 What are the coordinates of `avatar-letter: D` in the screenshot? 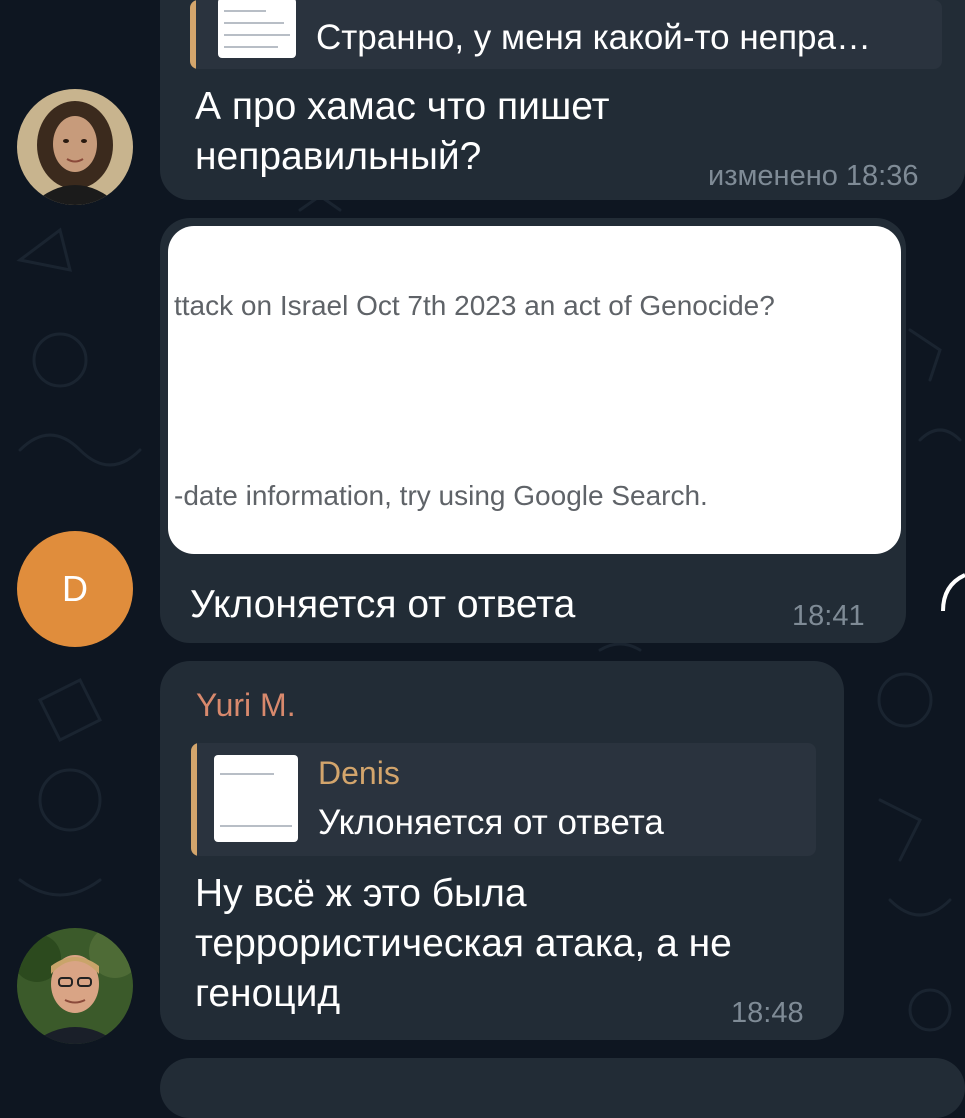 It's located at (75, 588).